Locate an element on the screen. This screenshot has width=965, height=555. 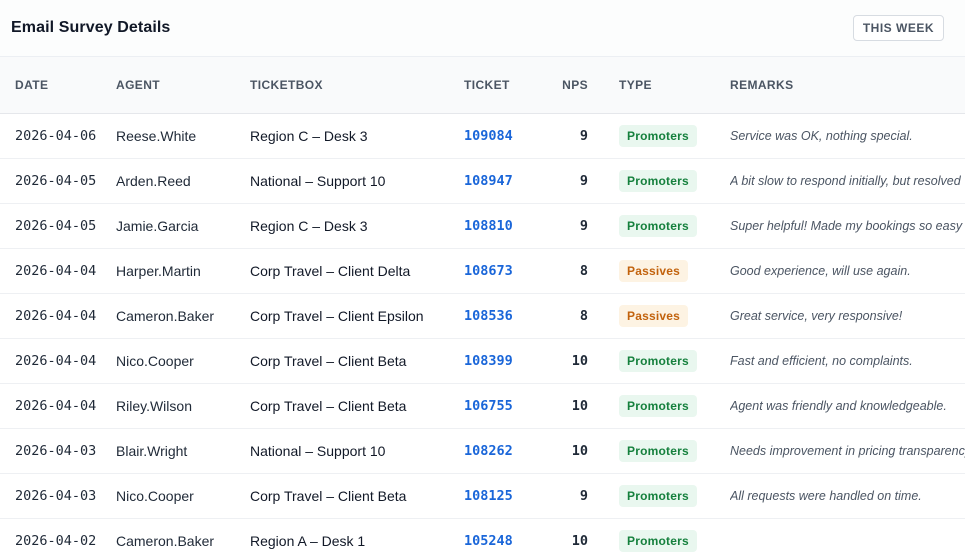
cell-agent: Nico.Cooper is located at coordinates (183, 496).